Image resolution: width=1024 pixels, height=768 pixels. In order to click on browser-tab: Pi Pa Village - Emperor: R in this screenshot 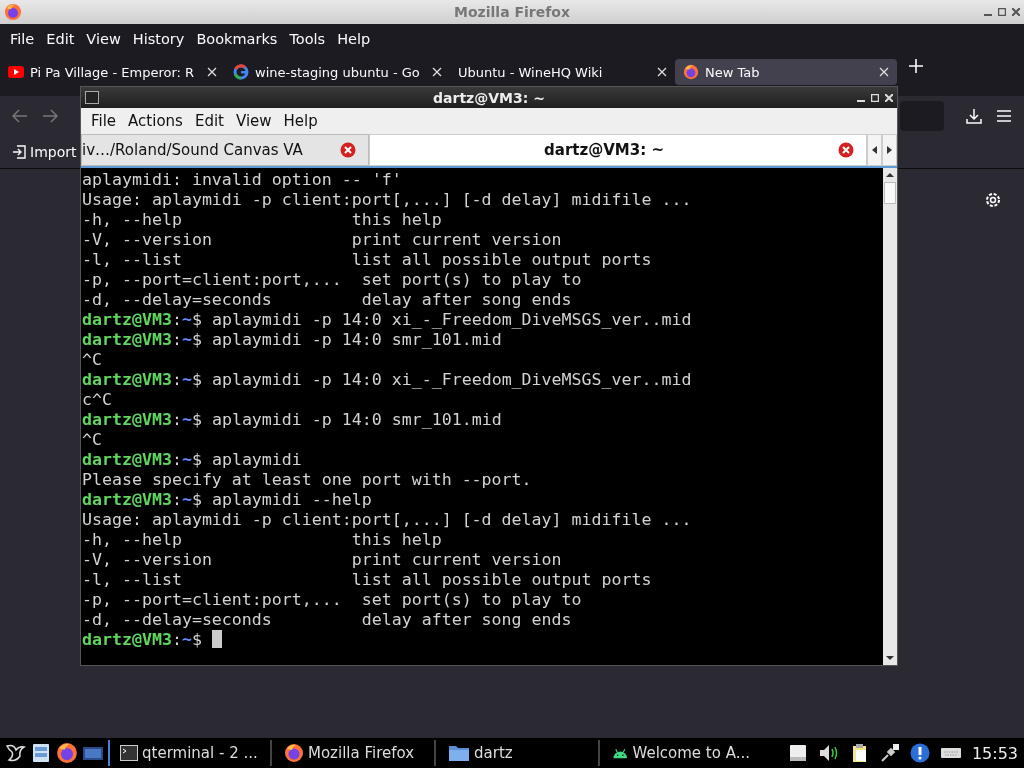, I will do `click(112, 72)`.